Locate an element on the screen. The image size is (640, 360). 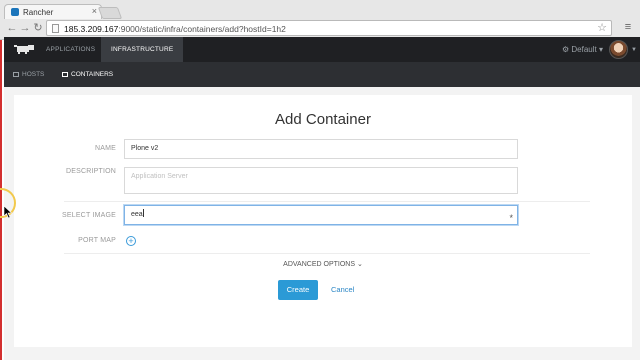
nav-applications: APPLICATIONS is located at coordinates (70, 49).